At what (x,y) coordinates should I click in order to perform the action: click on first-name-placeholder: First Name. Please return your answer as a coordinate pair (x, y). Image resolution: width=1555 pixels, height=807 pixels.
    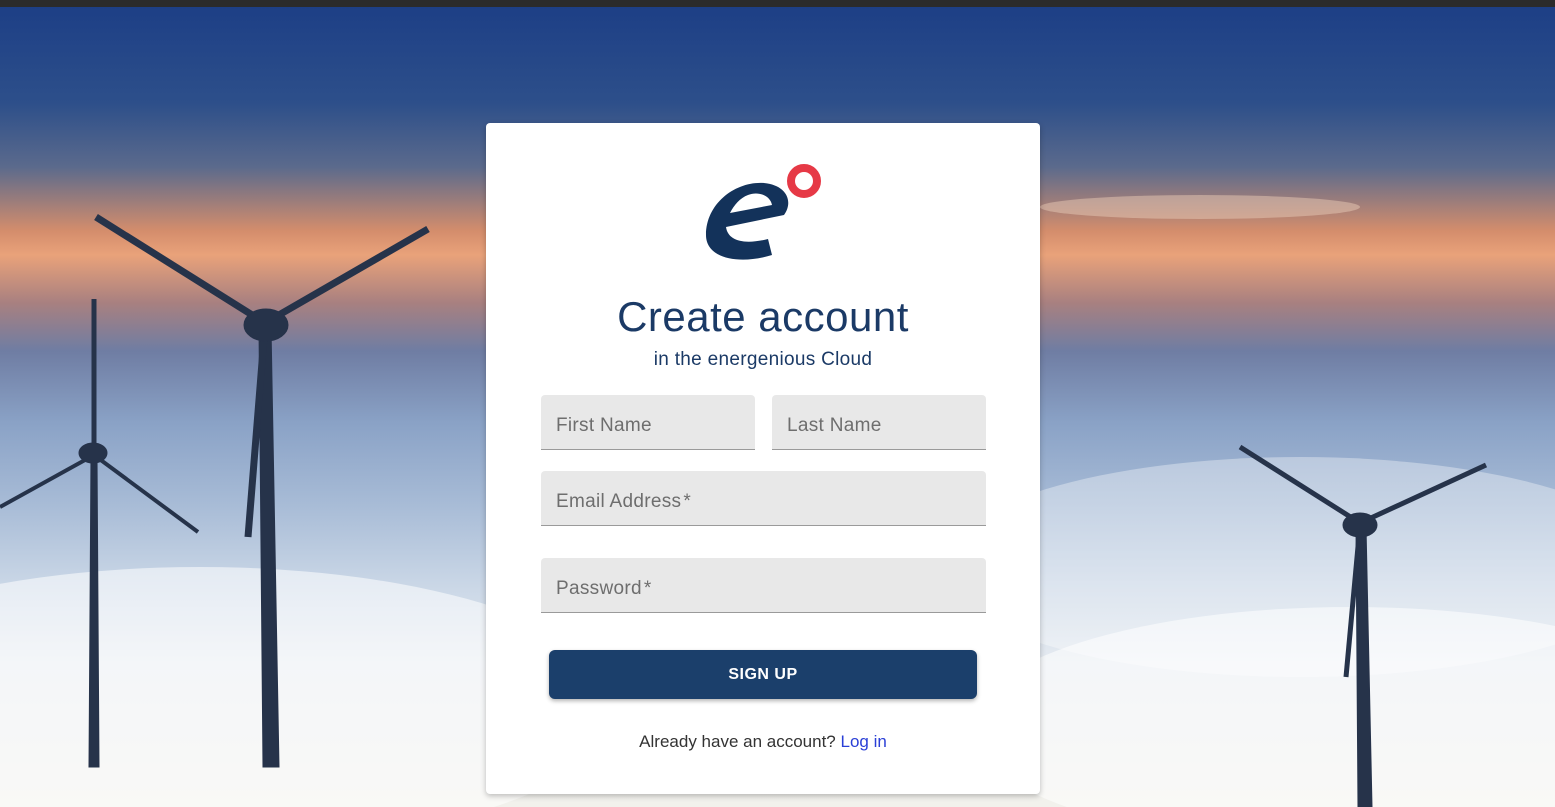
    Looking at the image, I should click on (604, 425).